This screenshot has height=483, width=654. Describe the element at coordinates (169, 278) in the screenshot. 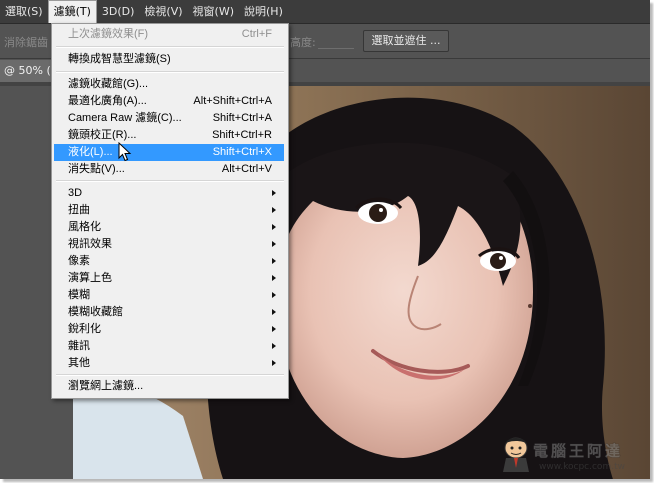

I see `menu-item-render: 演算上色` at that location.